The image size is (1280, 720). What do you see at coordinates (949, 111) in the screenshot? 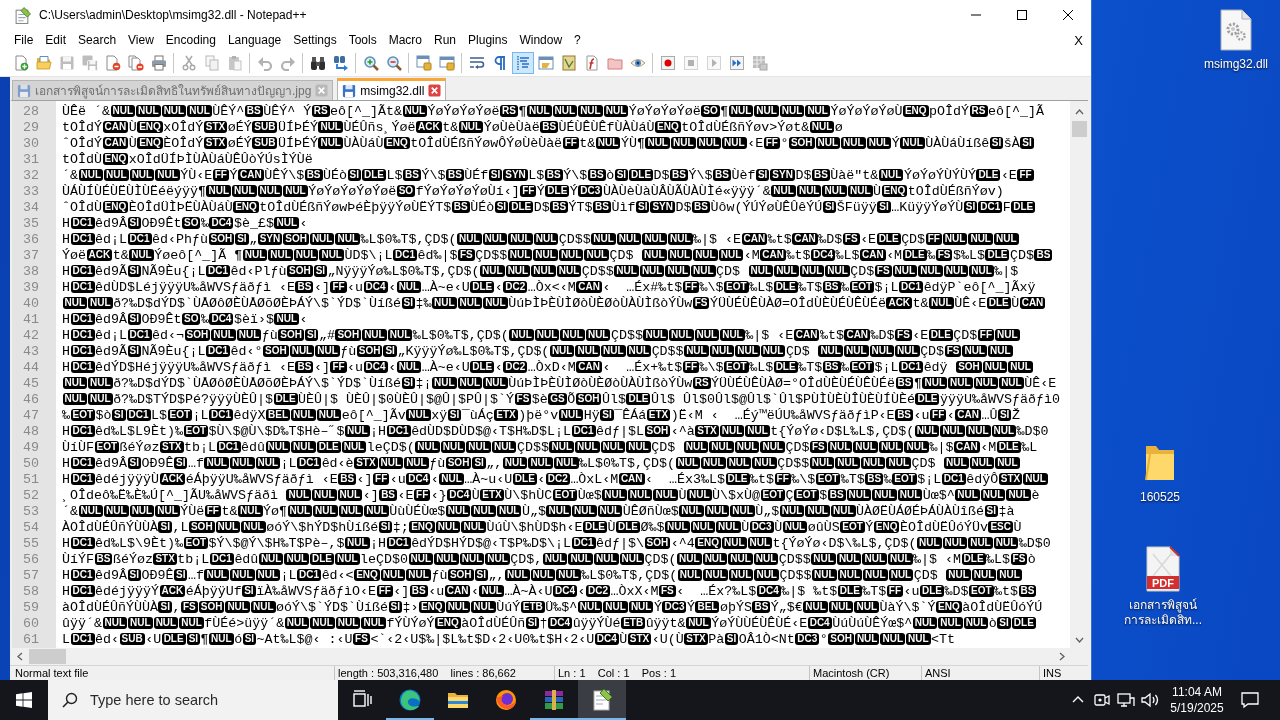
I see `code-text: pOÎdÝ` at bounding box center [949, 111].